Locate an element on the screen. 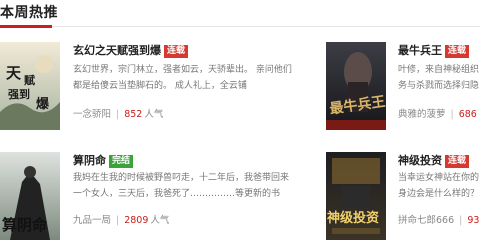 Image resolution: width=480 pixels, height=240 pixels. cover-art: 最牛兵王 is located at coordinates (356, 86).